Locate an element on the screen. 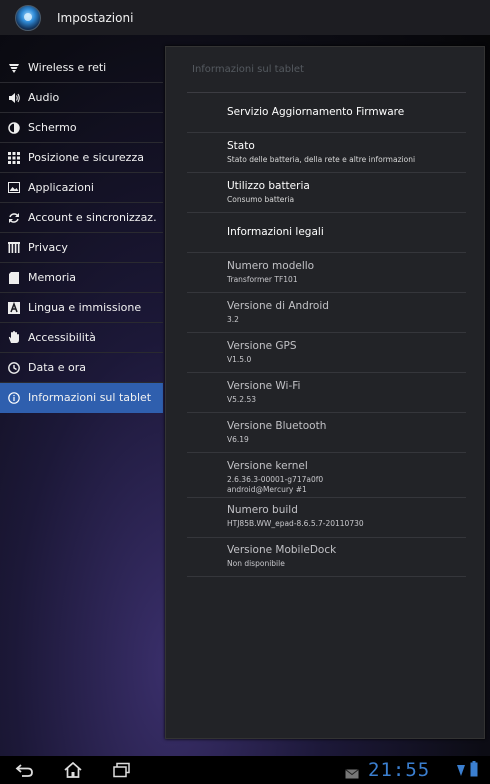  home-icon is located at coordinates (73, 769).